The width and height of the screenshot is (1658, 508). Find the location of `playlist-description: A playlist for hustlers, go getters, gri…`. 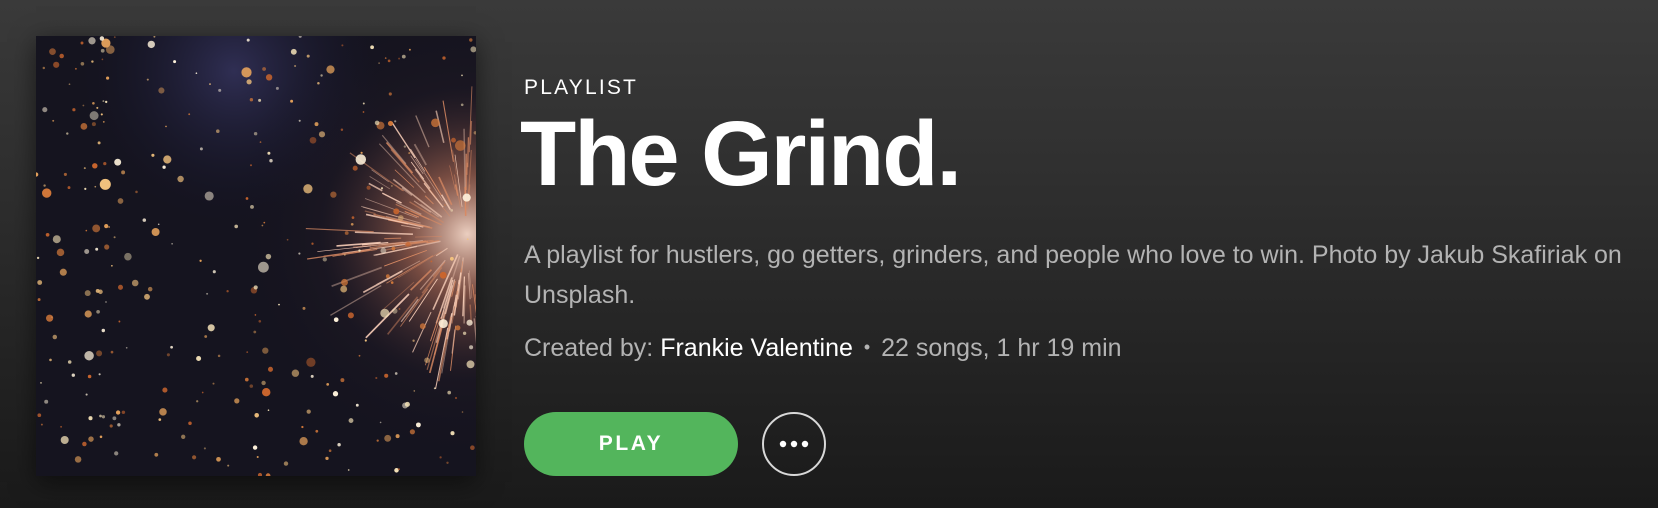

playlist-description: A playlist for hustlers, go getters, gri… is located at coordinates (1073, 275).